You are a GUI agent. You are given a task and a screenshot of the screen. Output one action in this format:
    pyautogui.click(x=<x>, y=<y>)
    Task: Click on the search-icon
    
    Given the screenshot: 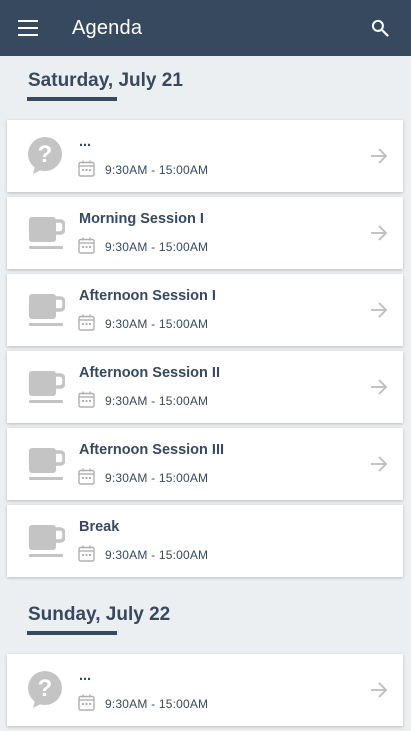 What is the action you would take?
    pyautogui.click(x=380, y=28)
    